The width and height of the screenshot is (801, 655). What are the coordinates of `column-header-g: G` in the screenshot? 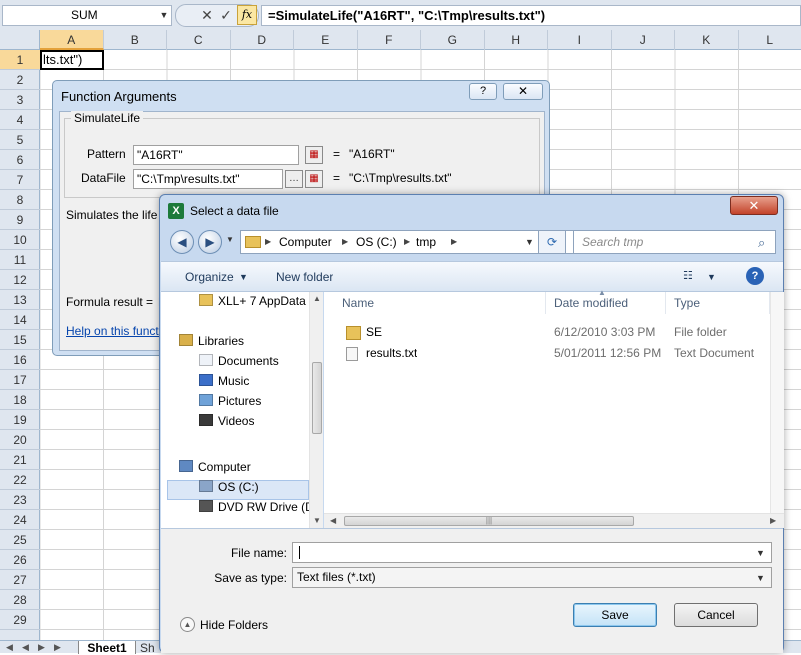 It's located at (453, 40).